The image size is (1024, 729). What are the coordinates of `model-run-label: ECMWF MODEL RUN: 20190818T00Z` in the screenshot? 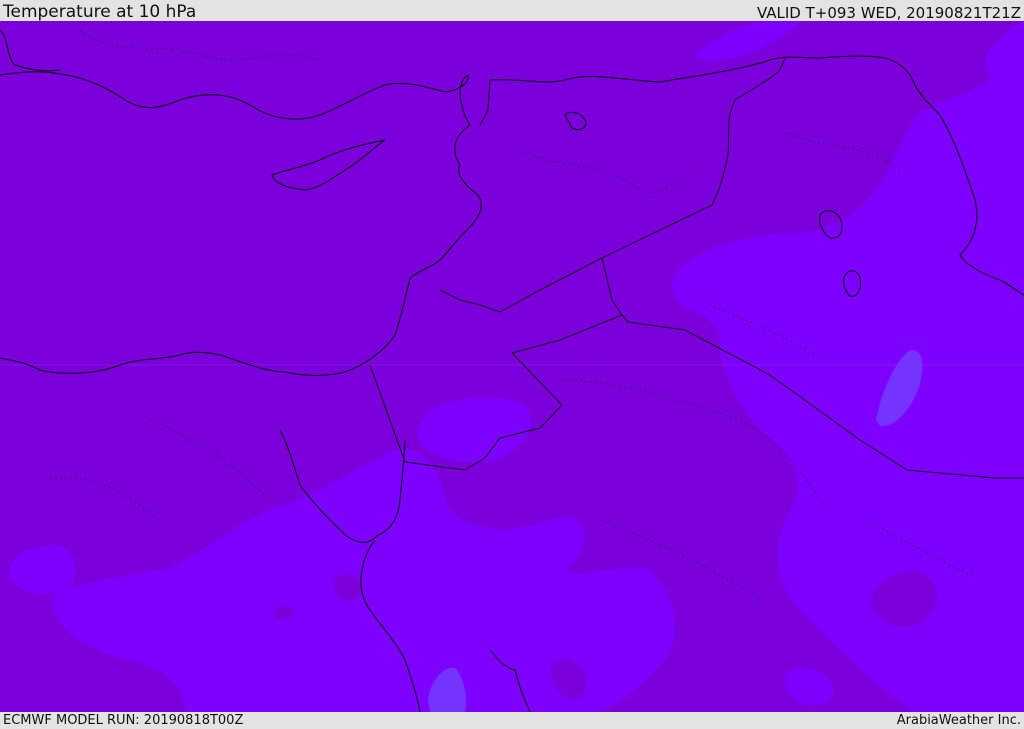 It's located at (123, 720).